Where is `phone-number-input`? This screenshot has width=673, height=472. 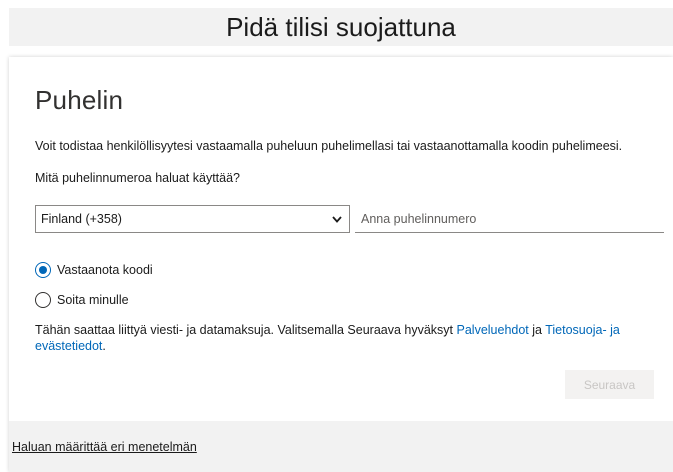
phone-number-input is located at coordinates (509, 219).